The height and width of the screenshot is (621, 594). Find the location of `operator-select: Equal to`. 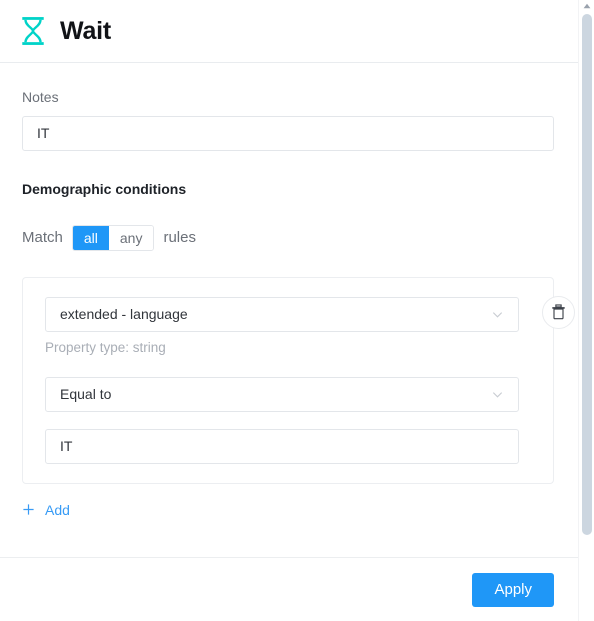

operator-select: Equal to is located at coordinates (282, 394).